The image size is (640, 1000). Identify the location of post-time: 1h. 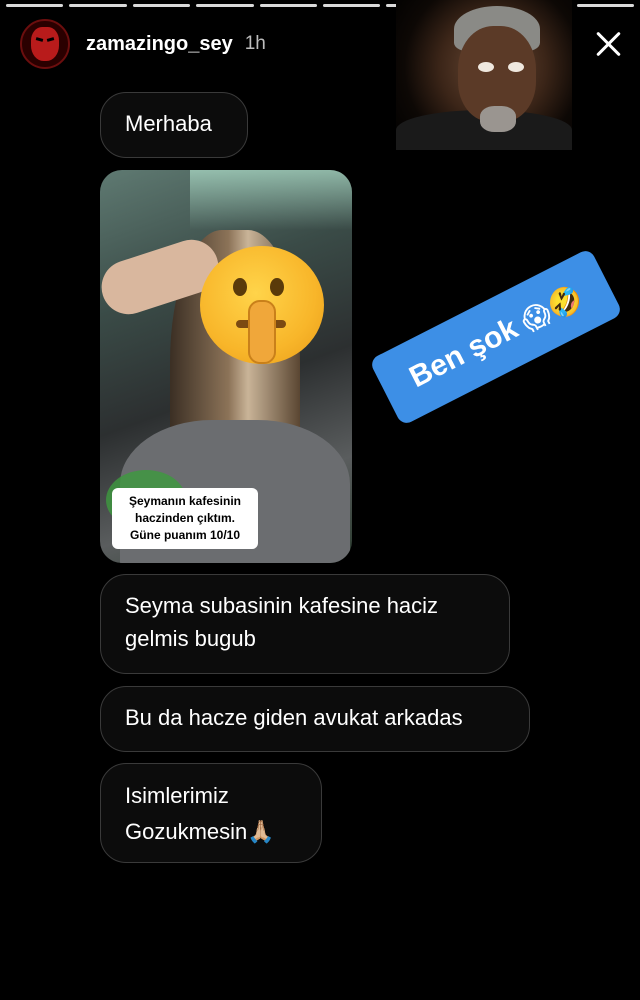
(255, 43).